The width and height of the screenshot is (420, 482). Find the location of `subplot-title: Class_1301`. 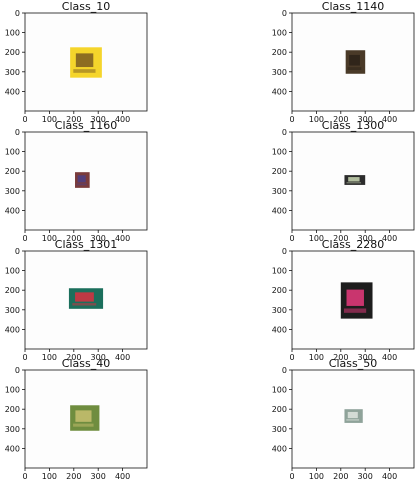

subplot-title: Class_1301 is located at coordinates (86, 244).